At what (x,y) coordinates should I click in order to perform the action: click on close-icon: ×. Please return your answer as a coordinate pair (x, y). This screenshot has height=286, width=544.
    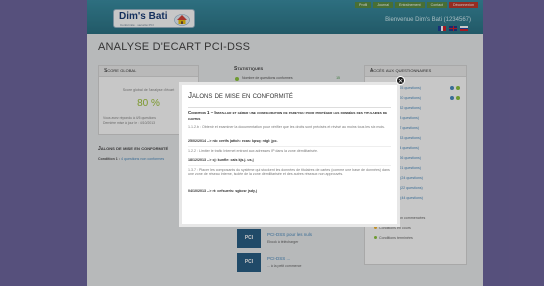
    Looking at the image, I should click on (400, 80).